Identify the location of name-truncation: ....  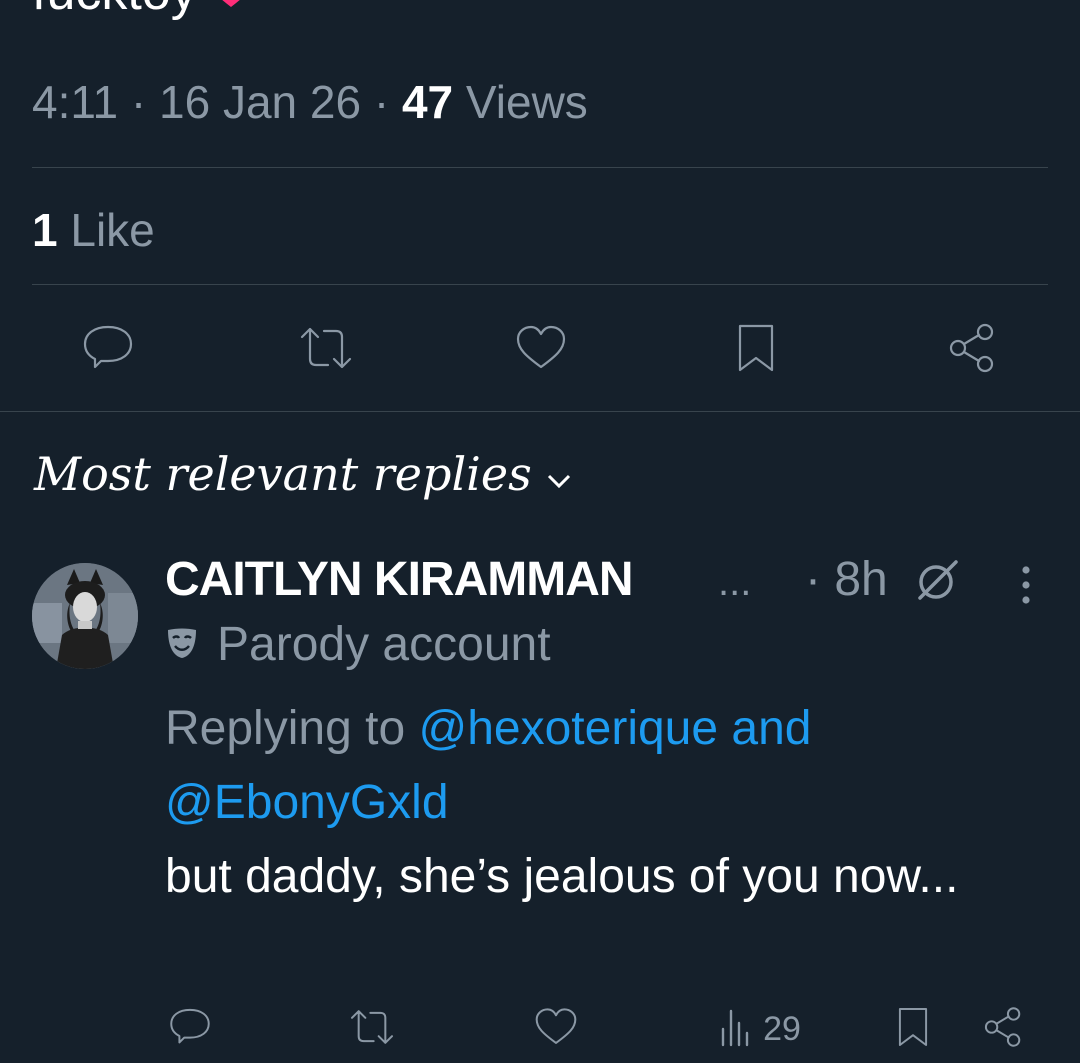
(735, 582).